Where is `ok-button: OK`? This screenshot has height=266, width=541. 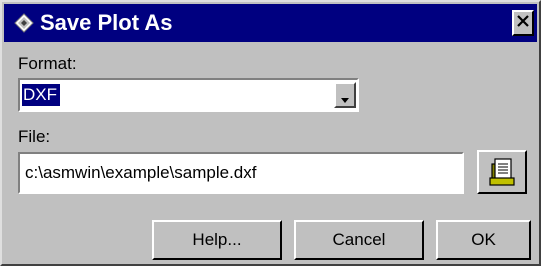
ok-button: OK is located at coordinates (483, 240).